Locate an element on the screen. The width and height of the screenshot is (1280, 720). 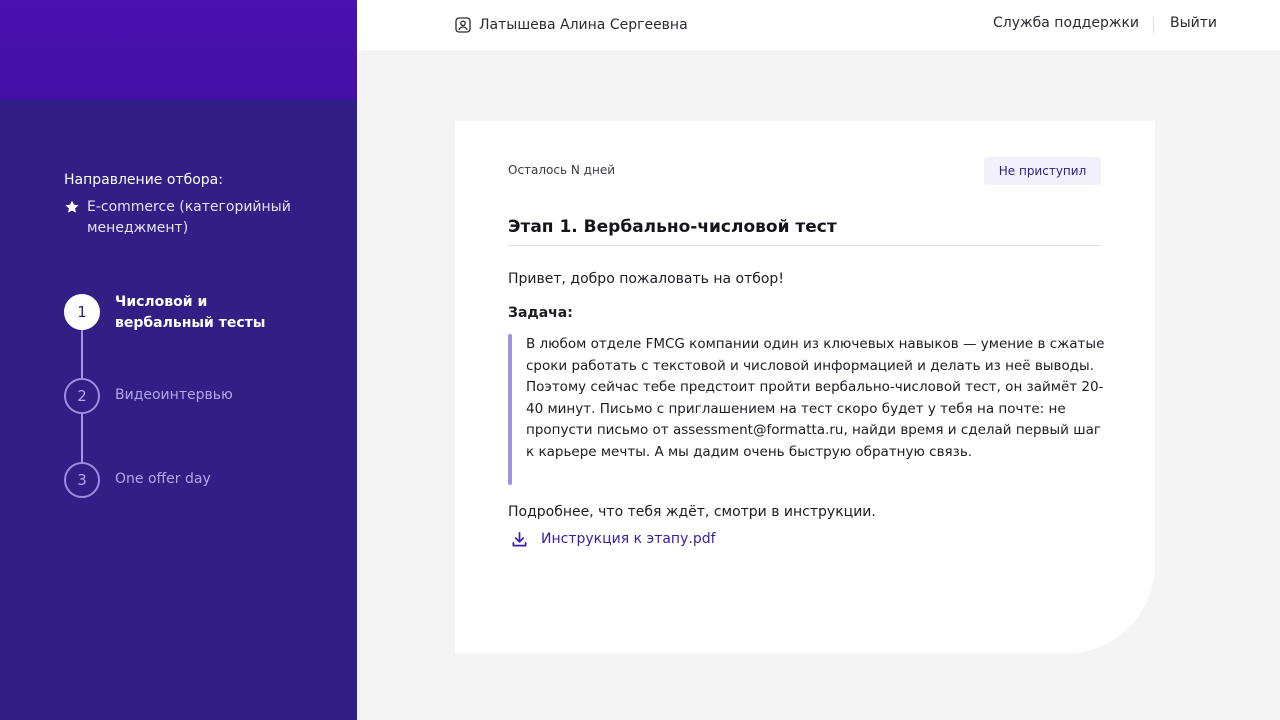
sidebar-header-band is located at coordinates (178, 50).